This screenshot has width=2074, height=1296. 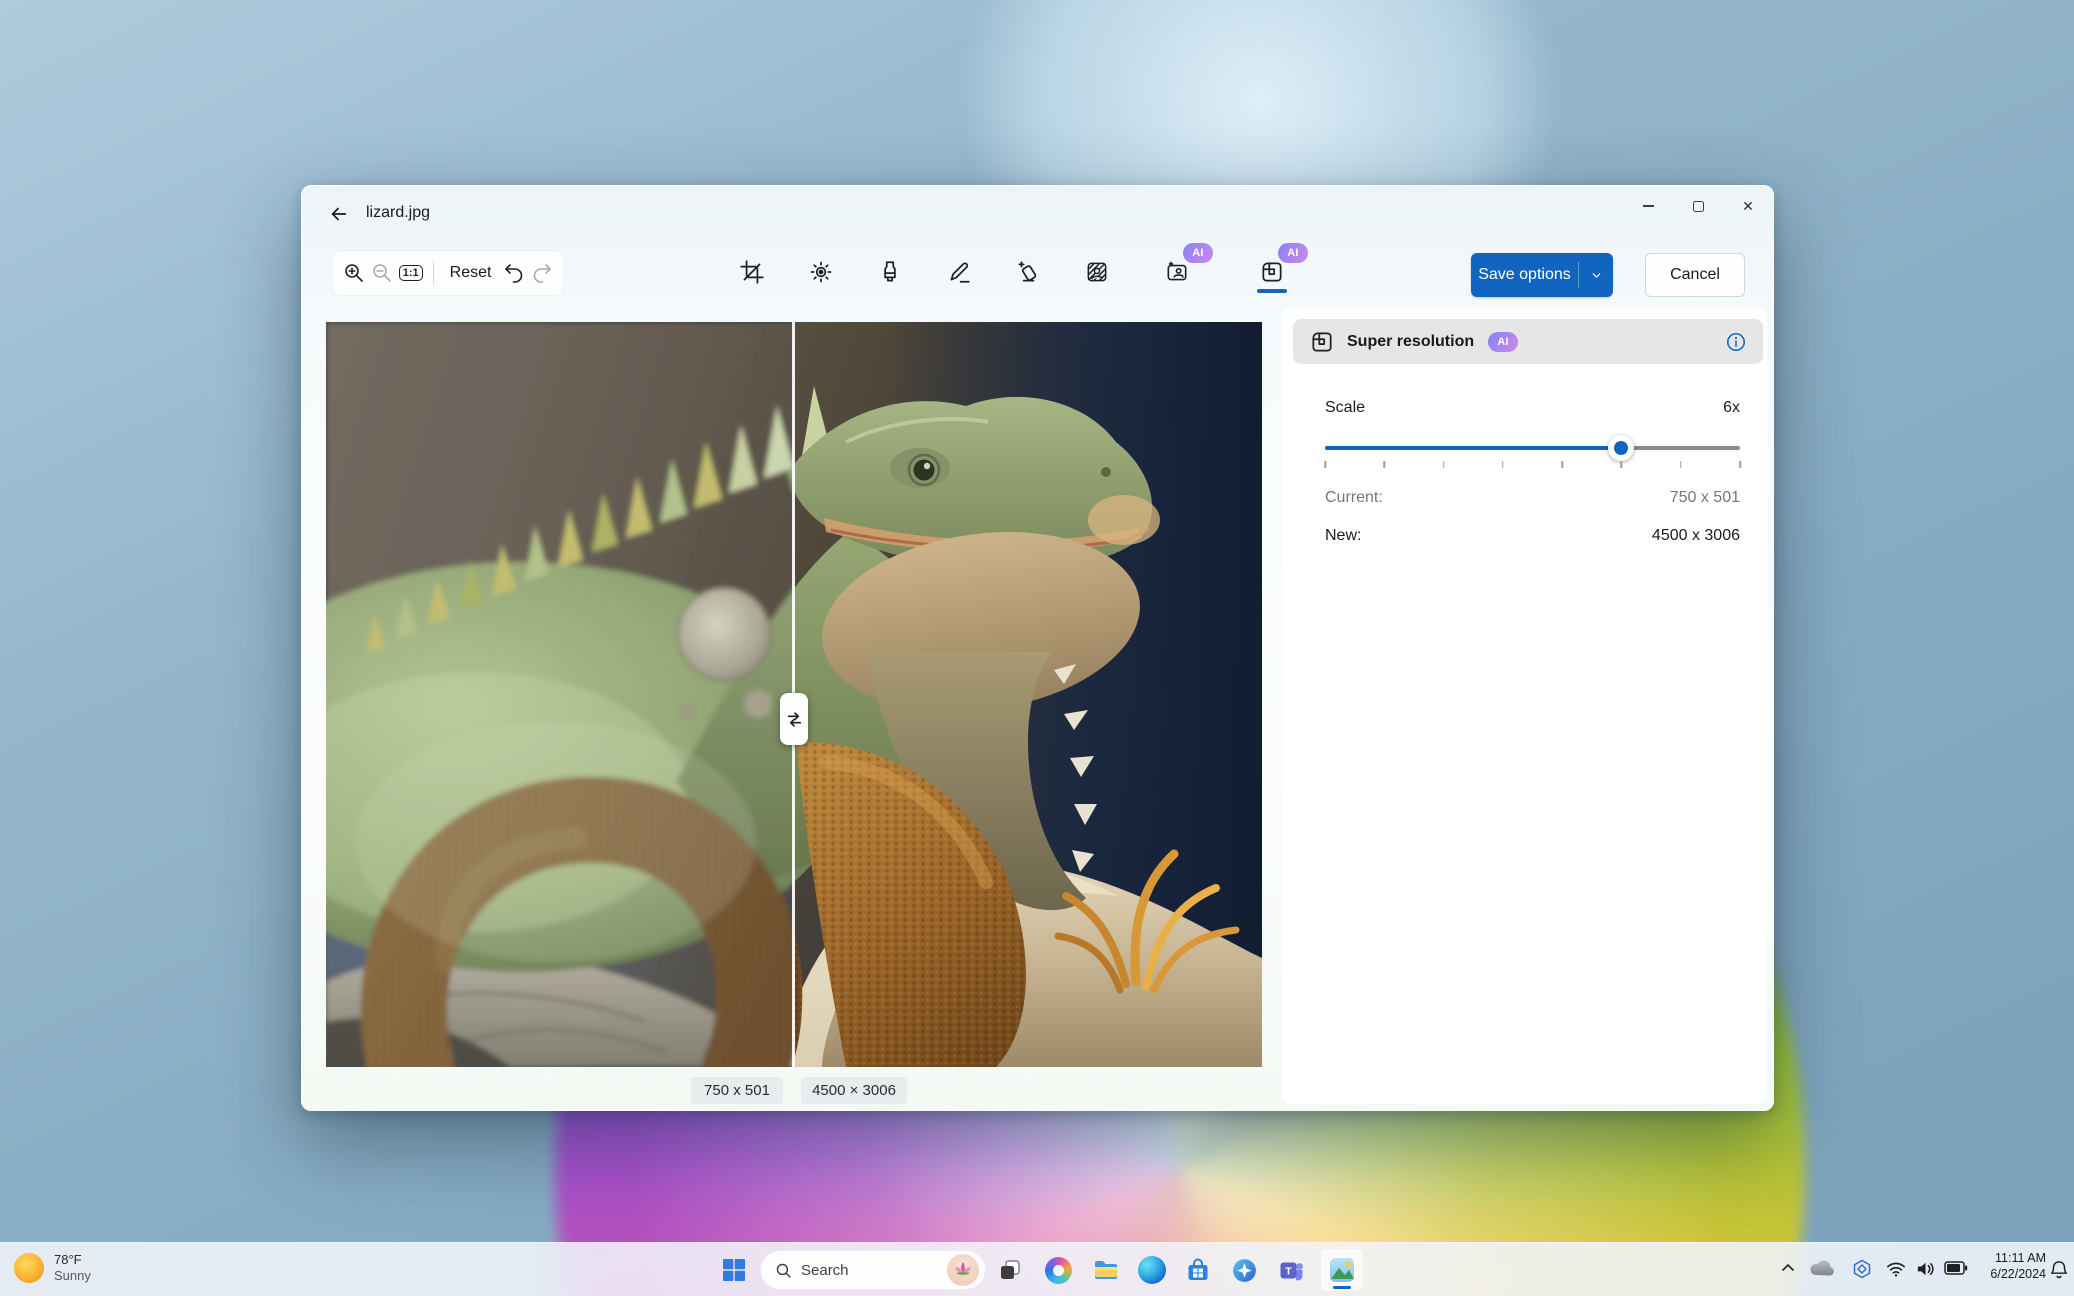 I want to click on current-size-label: Current:, so click(x=1354, y=497).